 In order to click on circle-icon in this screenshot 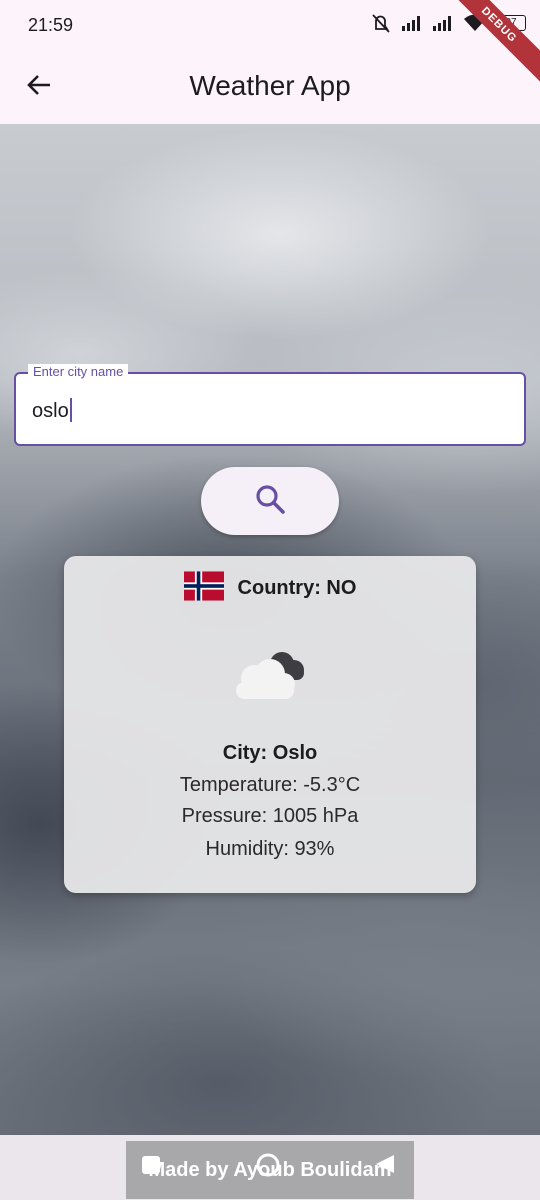, I will do `click(268, 1167)`.